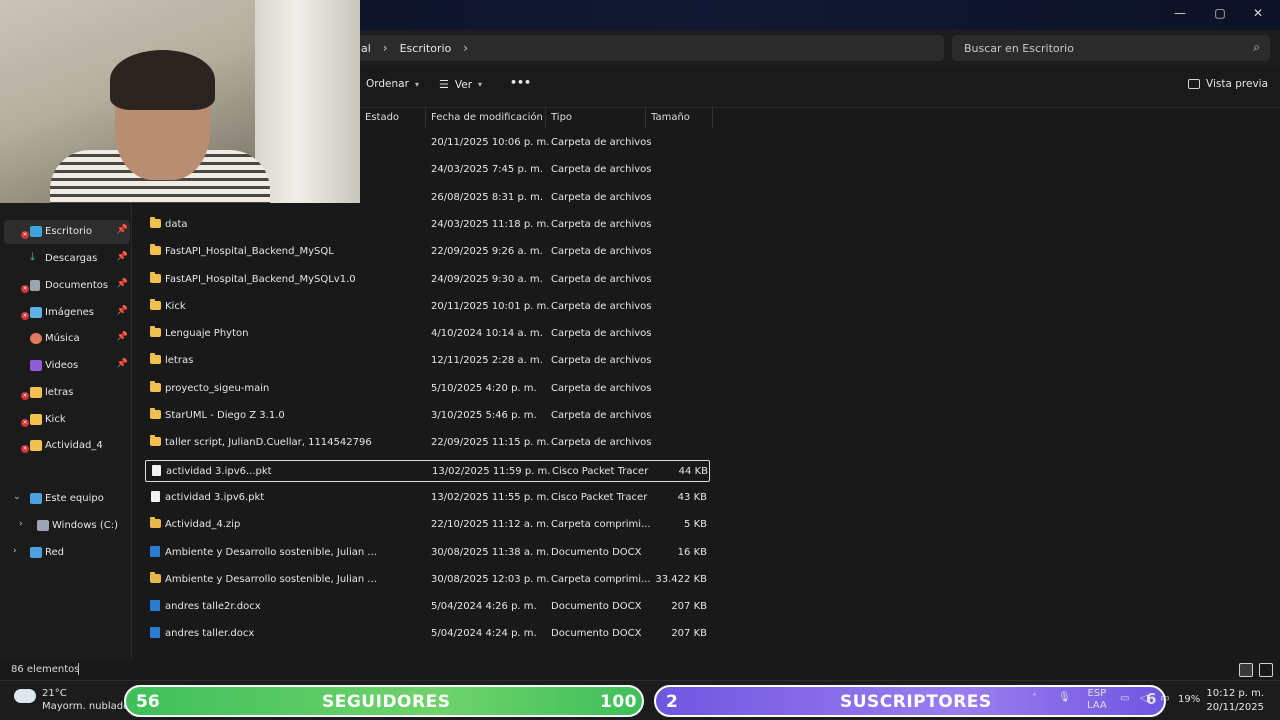  What do you see at coordinates (210, 634) in the screenshot?
I see `file-name: andres taller.docx` at bounding box center [210, 634].